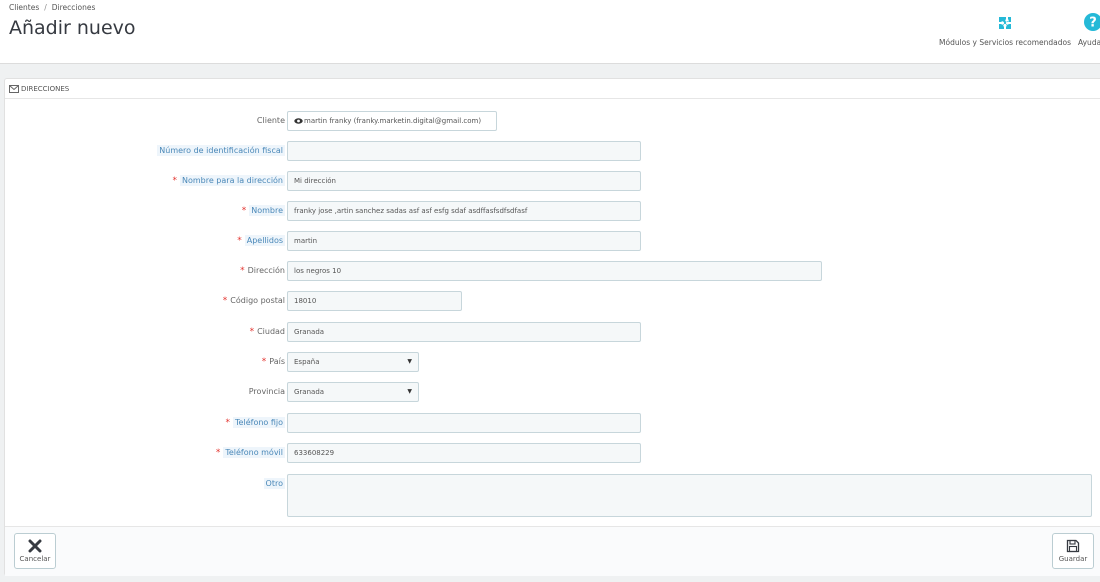 Image resolution: width=1100 pixels, height=582 pixels. I want to click on form-row-lastname: * Apellidos martin, so click(552, 241).